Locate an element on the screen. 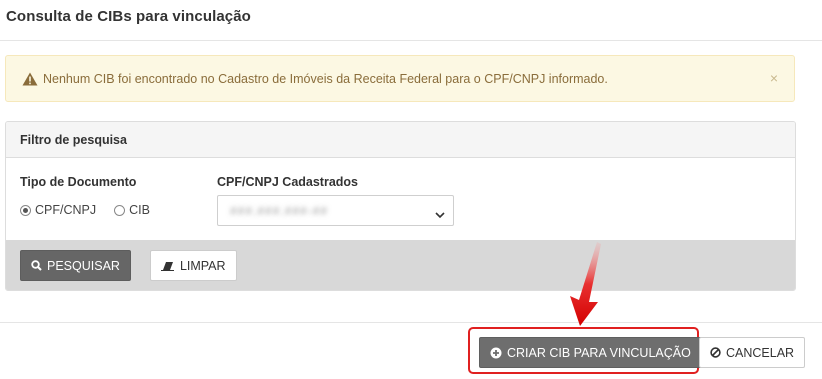  document-type-label: Tipo de Documento is located at coordinates (78, 182).